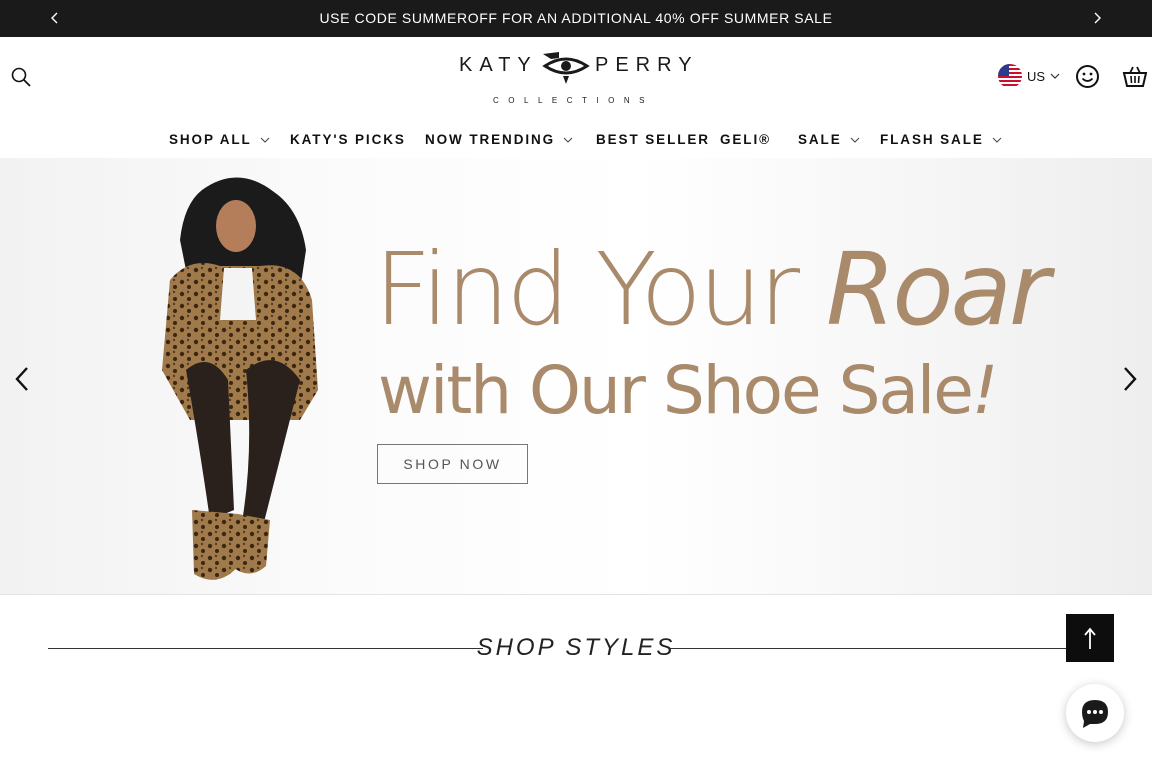  I want to click on announcement-next-button, so click(1097, 18).